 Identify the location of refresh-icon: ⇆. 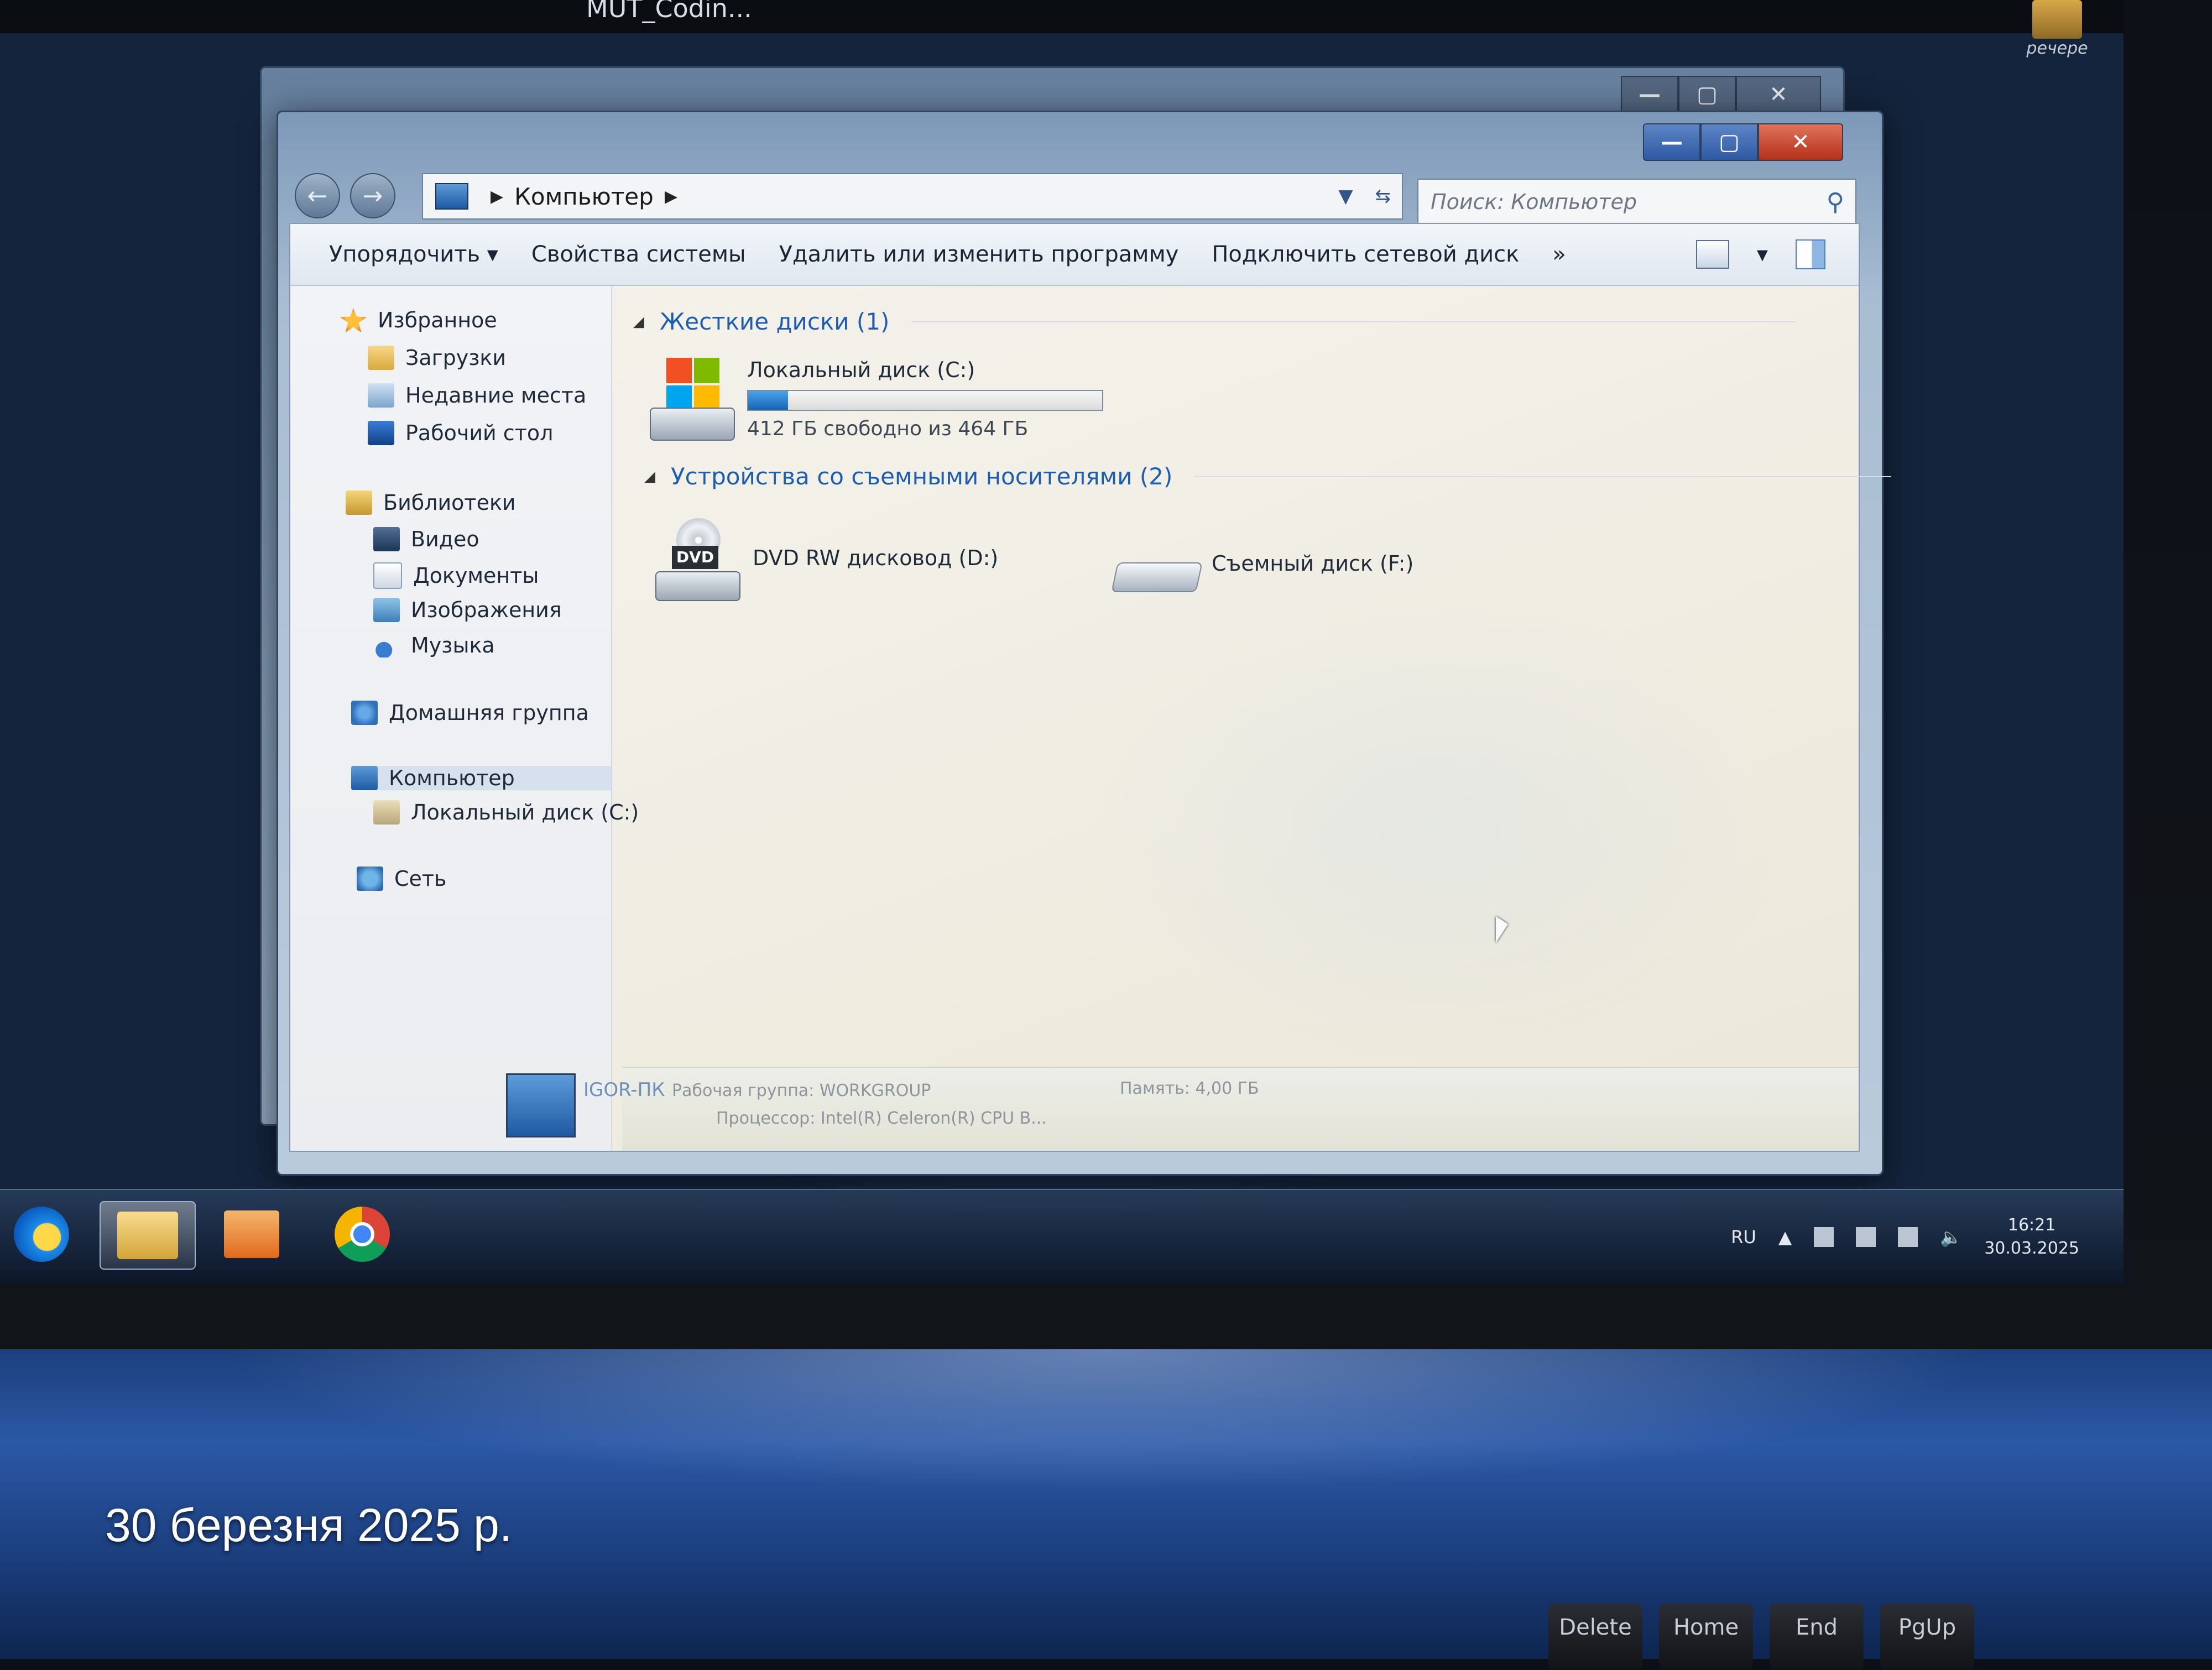
(1383, 196).